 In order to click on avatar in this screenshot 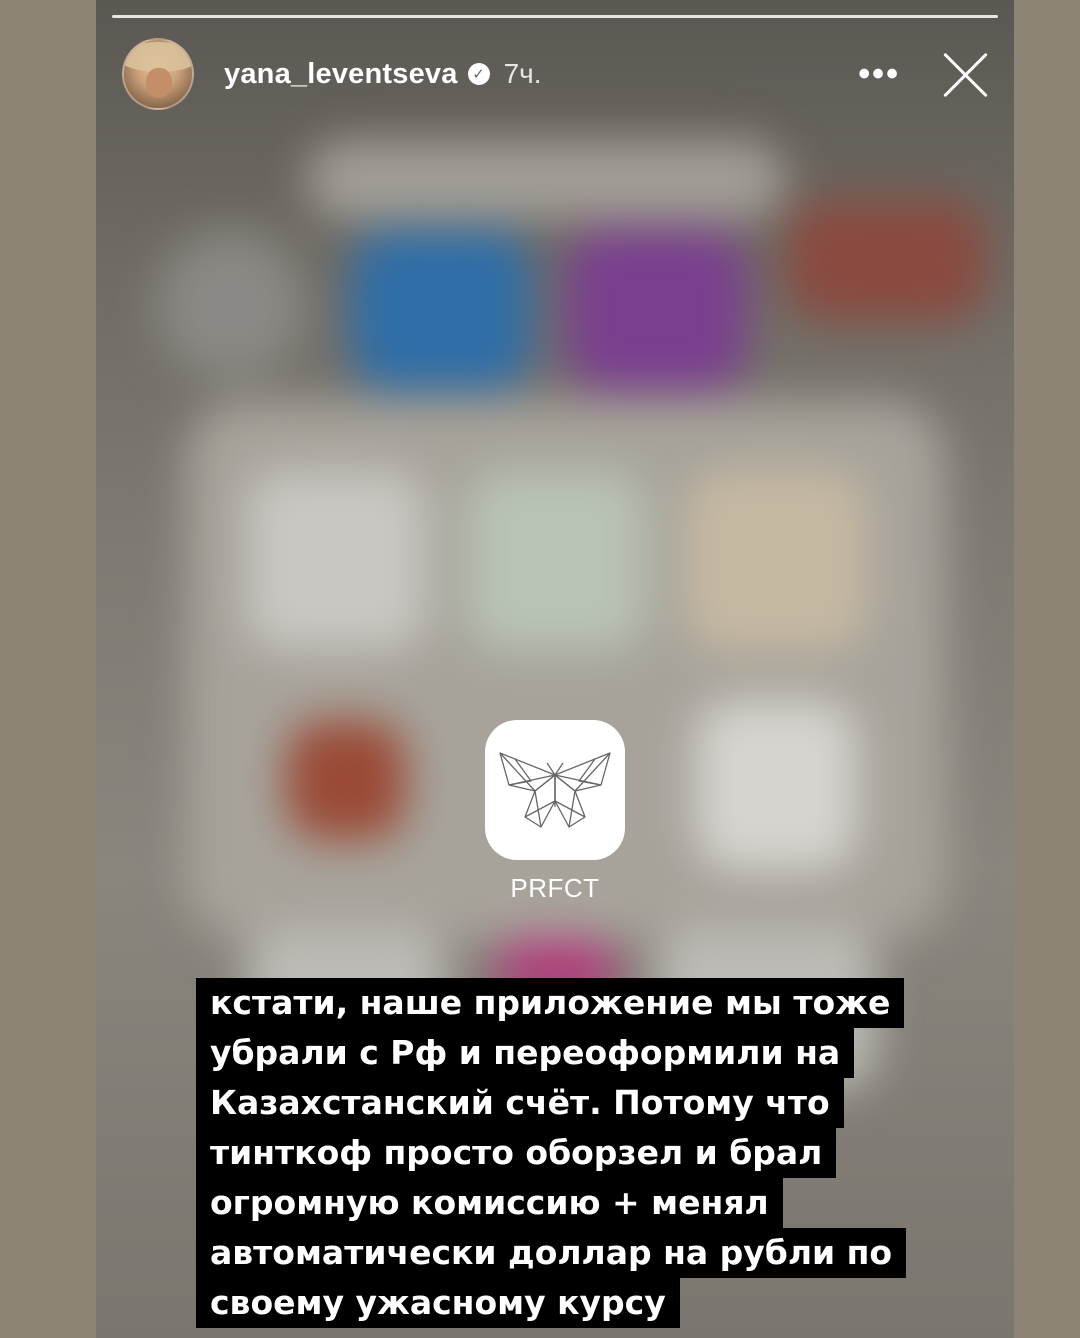, I will do `click(158, 74)`.